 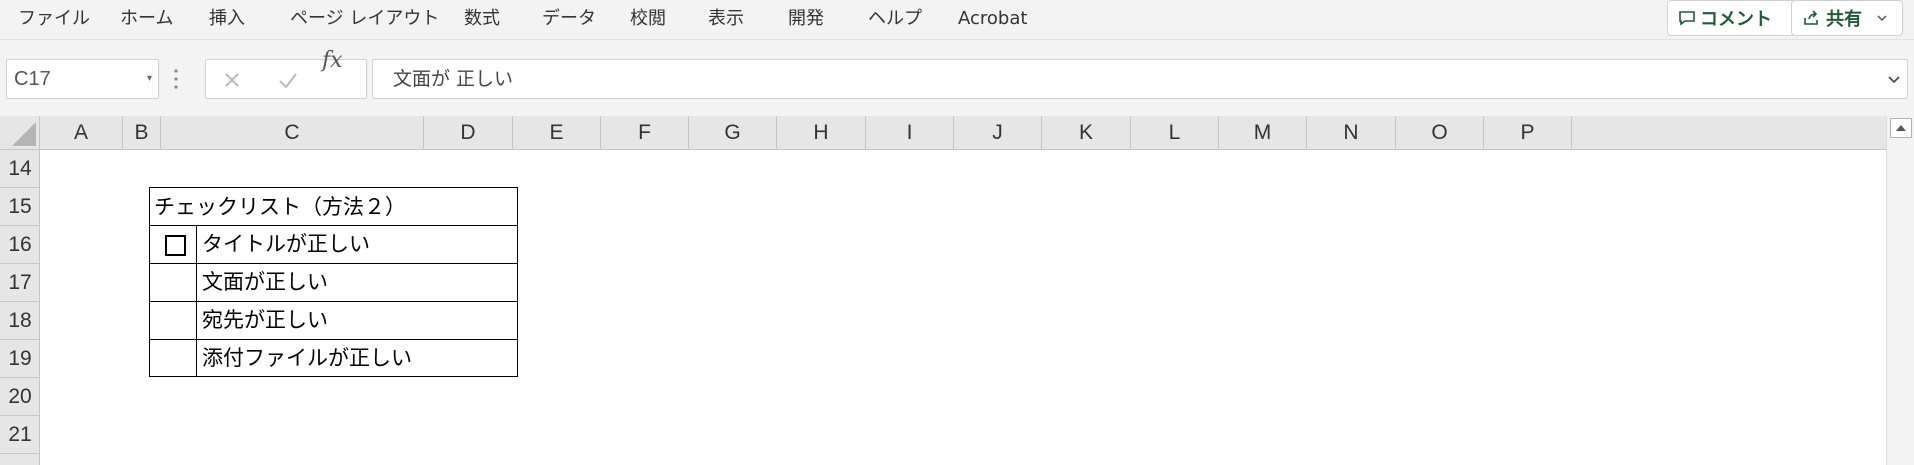 What do you see at coordinates (142, 133) in the screenshot?
I see `column-header-b: B` at bounding box center [142, 133].